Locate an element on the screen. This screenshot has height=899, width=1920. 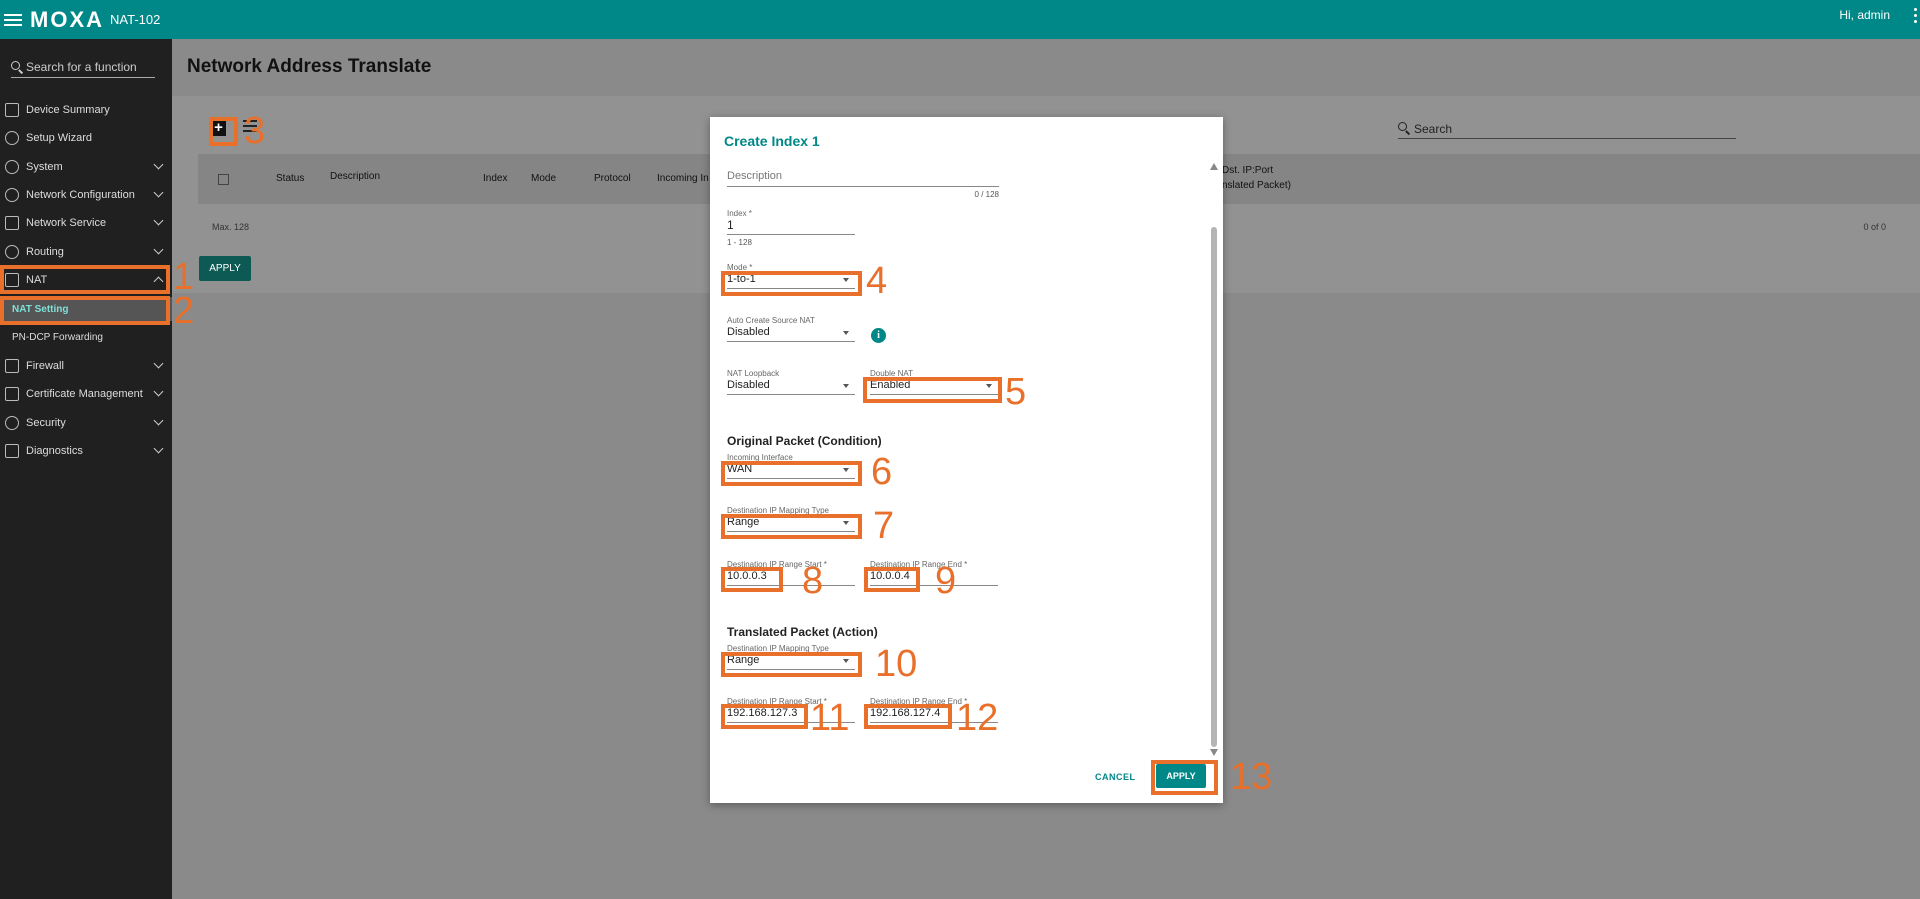
description-field: Description 0 / 128 is located at coordinates (863, 183).